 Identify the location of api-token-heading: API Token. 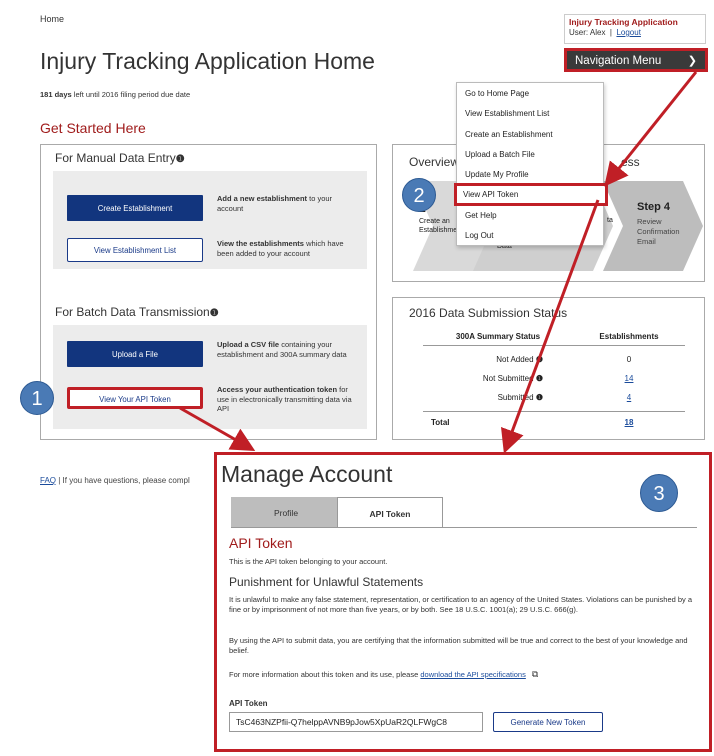
(261, 543).